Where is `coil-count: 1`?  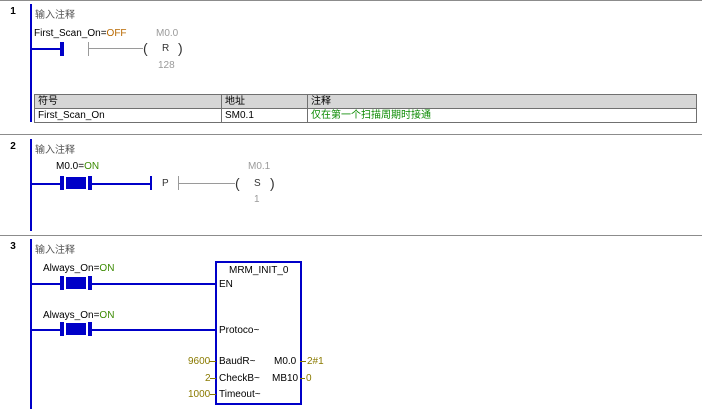 coil-count: 1 is located at coordinates (257, 199).